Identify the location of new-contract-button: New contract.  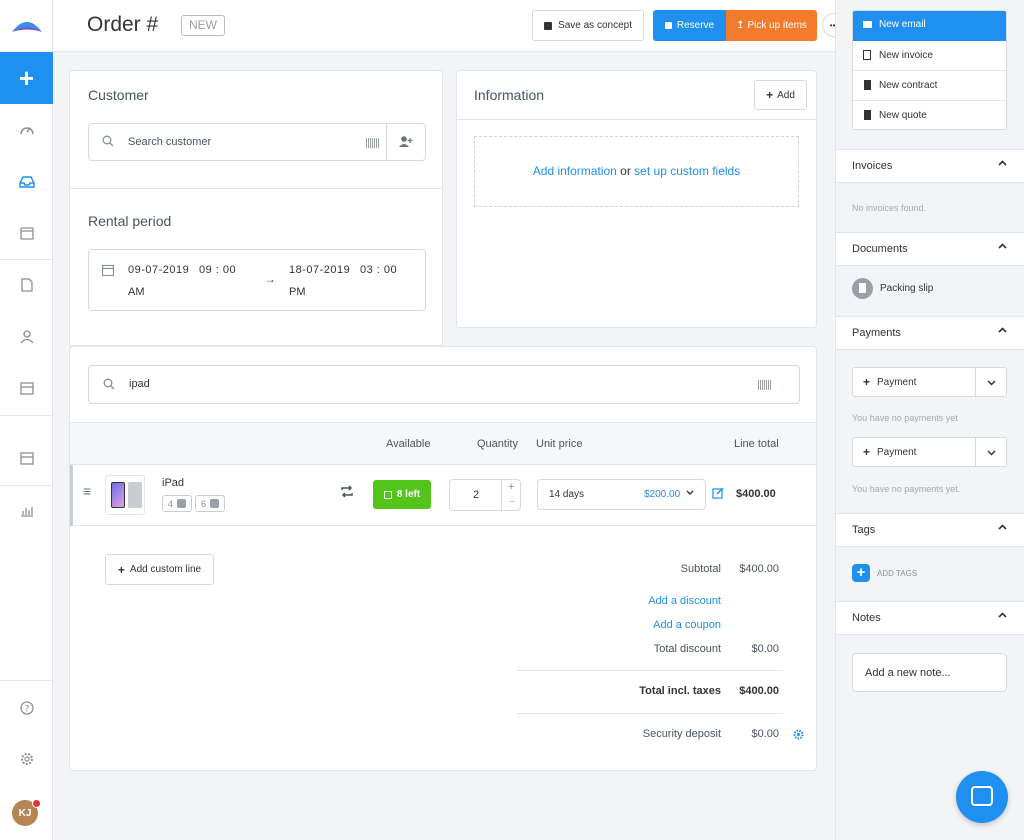
(929, 86).